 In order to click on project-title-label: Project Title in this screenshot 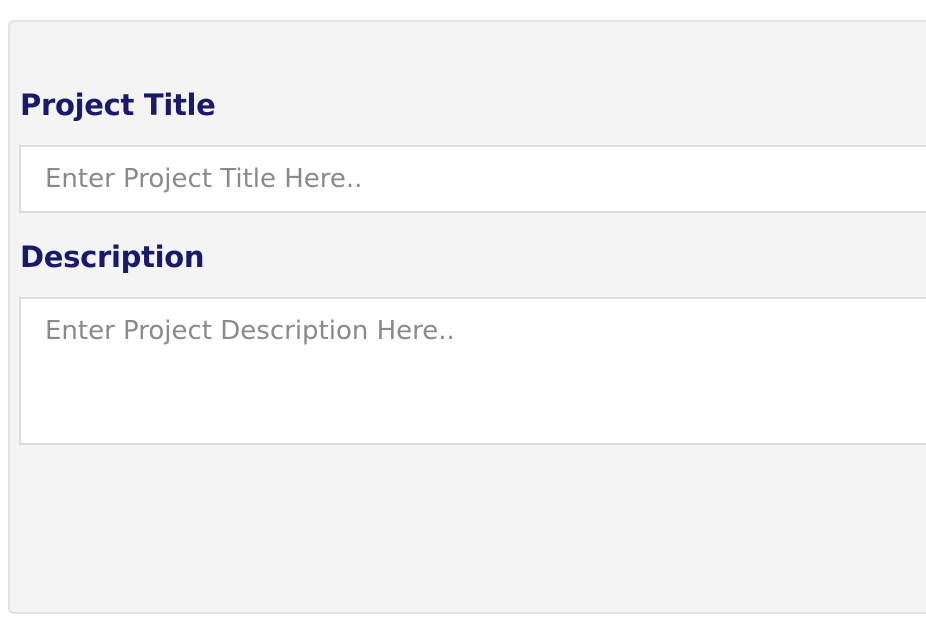, I will do `click(118, 105)`.